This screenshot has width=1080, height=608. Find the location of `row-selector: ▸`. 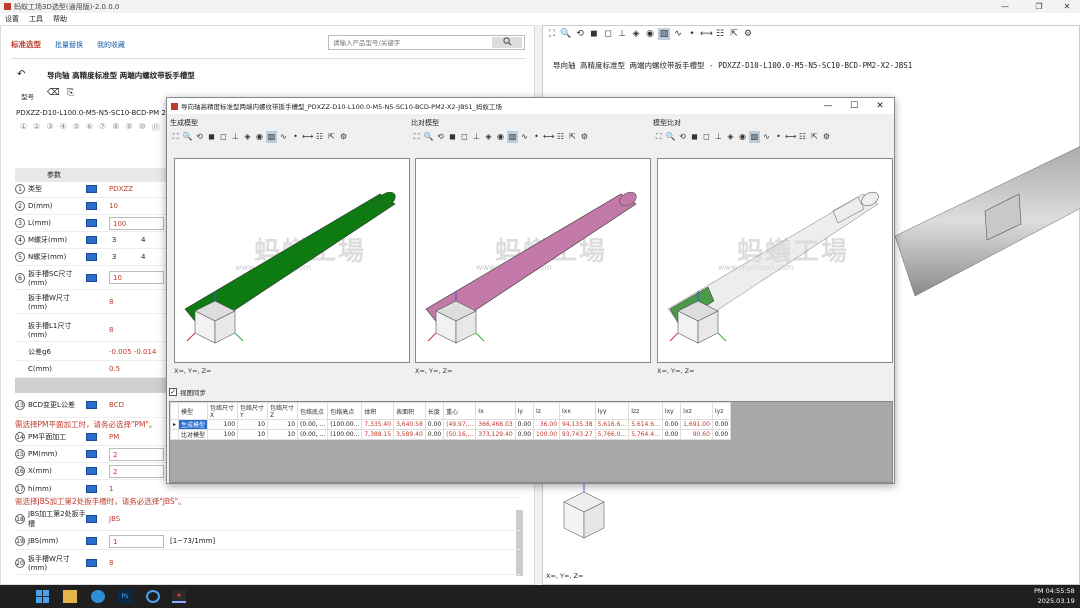

row-selector: ▸ is located at coordinates (175, 424).